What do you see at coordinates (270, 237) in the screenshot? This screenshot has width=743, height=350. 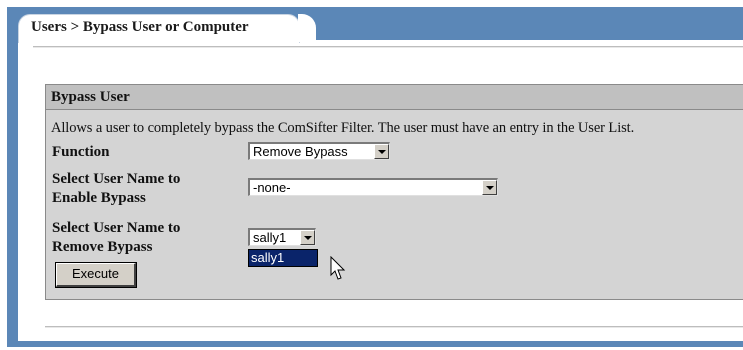 I see `remove-bypass-select-value: sally1` at bounding box center [270, 237].